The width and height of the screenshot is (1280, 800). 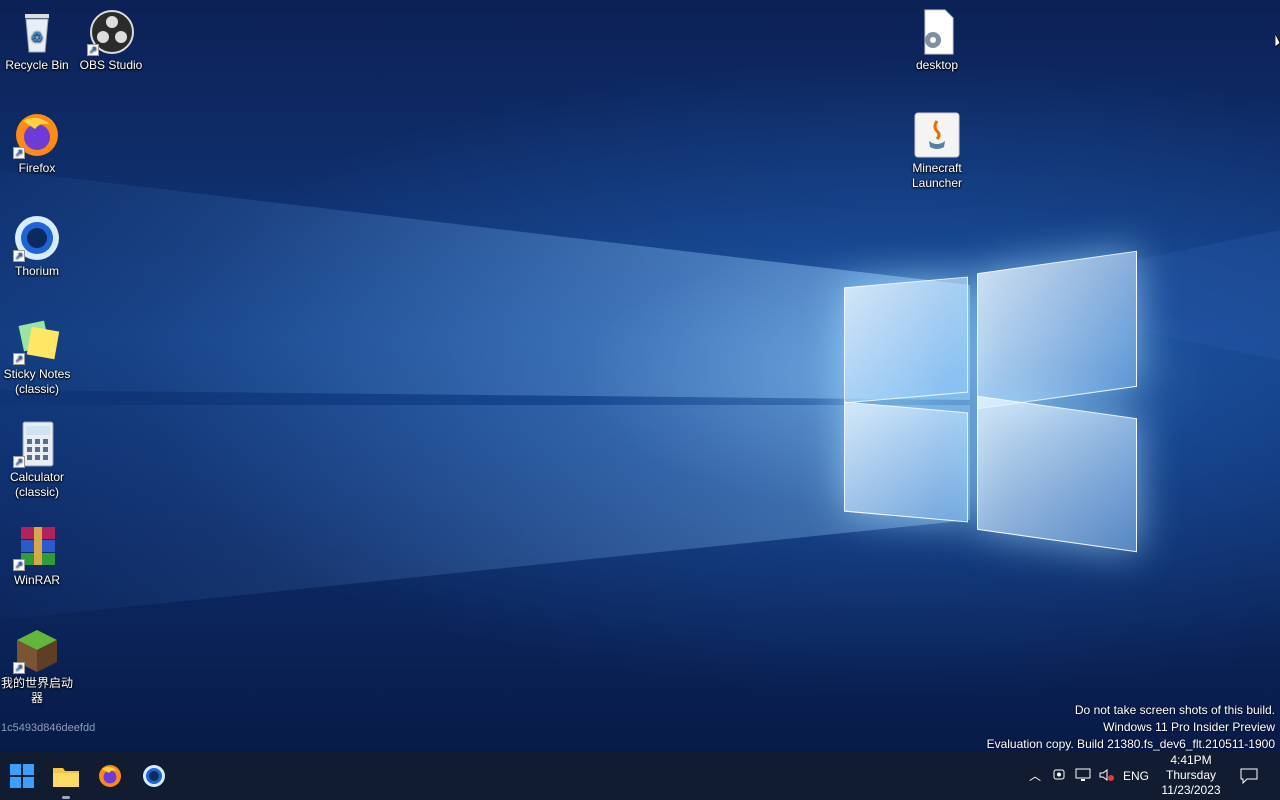 What do you see at coordinates (1059, 776) in the screenshot?
I see `webcam-tray-icon` at bounding box center [1059, 776].